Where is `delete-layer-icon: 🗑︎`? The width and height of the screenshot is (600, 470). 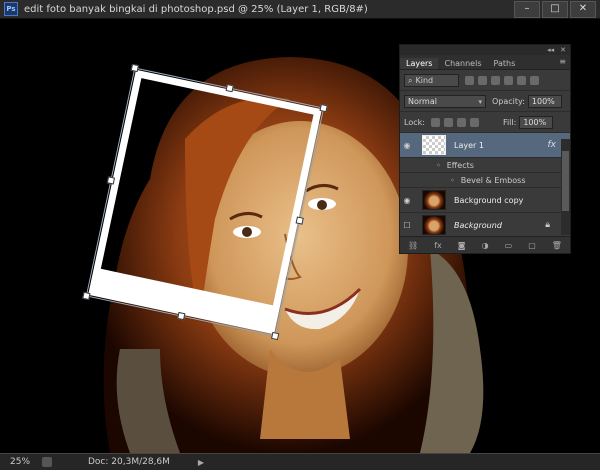 delete-layer-icon: 🗑︎ is located at coordinates (557, 245).